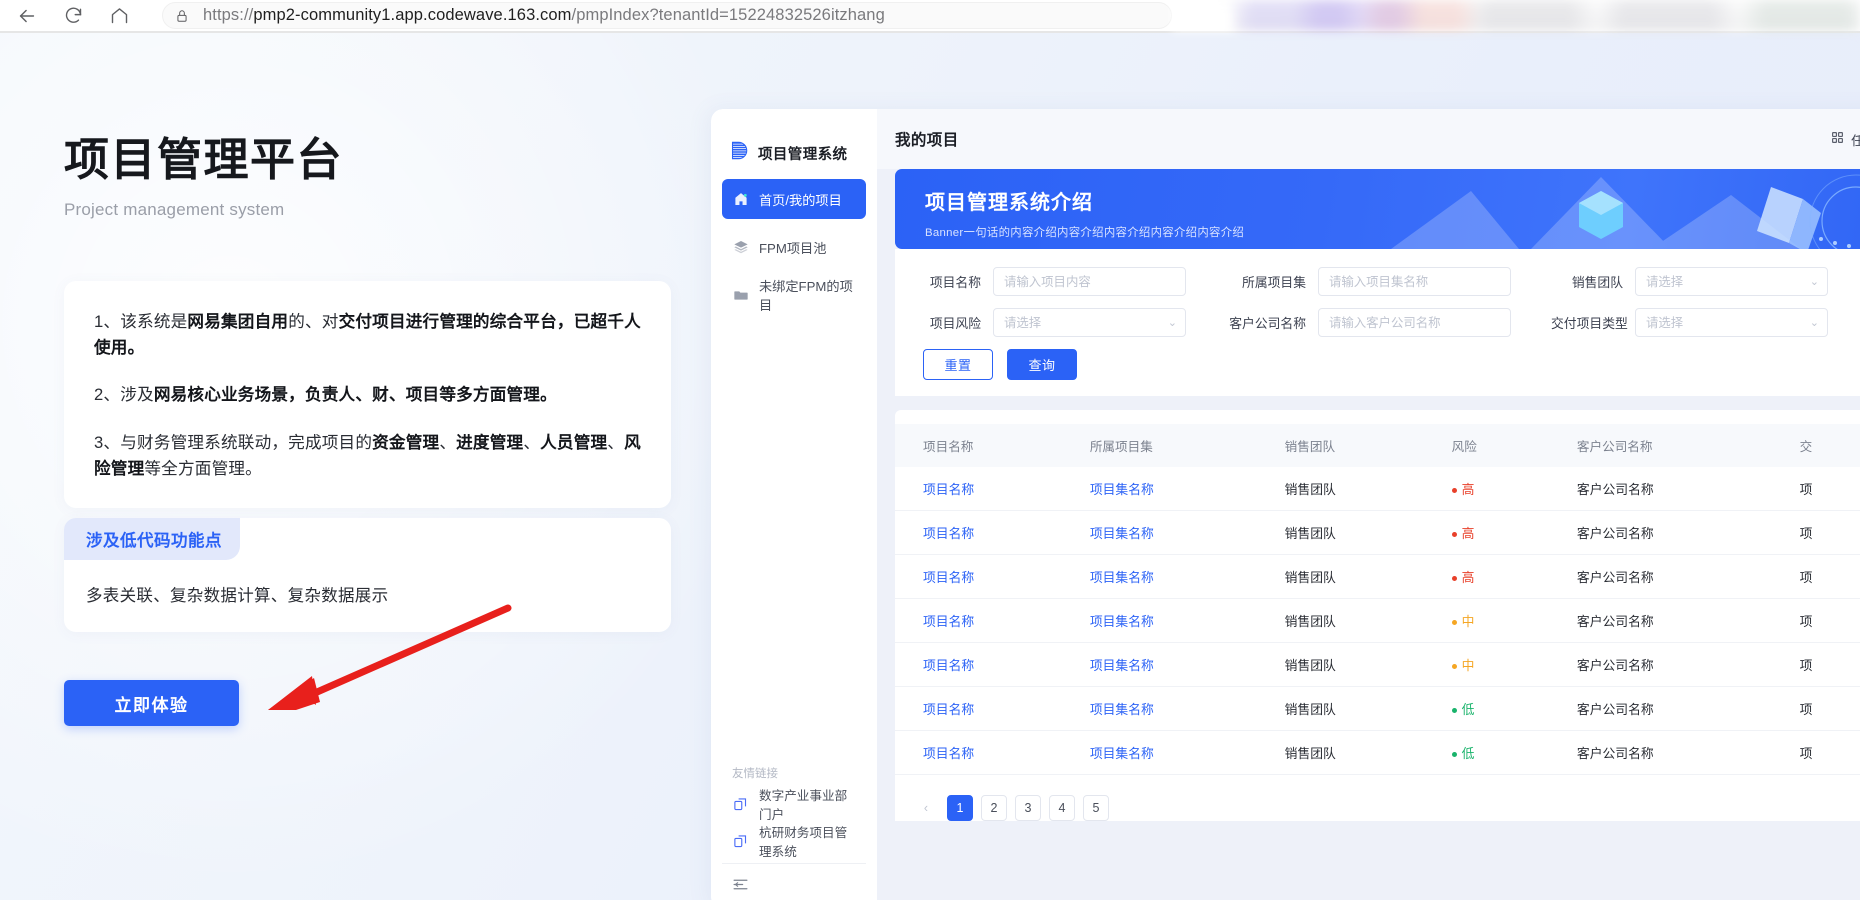 The height and width of the screenshot is (900, 1860). Describe the element at coordinates (151, 703) in the screenshot. I see `try-now-button: 立即体验` at that location.